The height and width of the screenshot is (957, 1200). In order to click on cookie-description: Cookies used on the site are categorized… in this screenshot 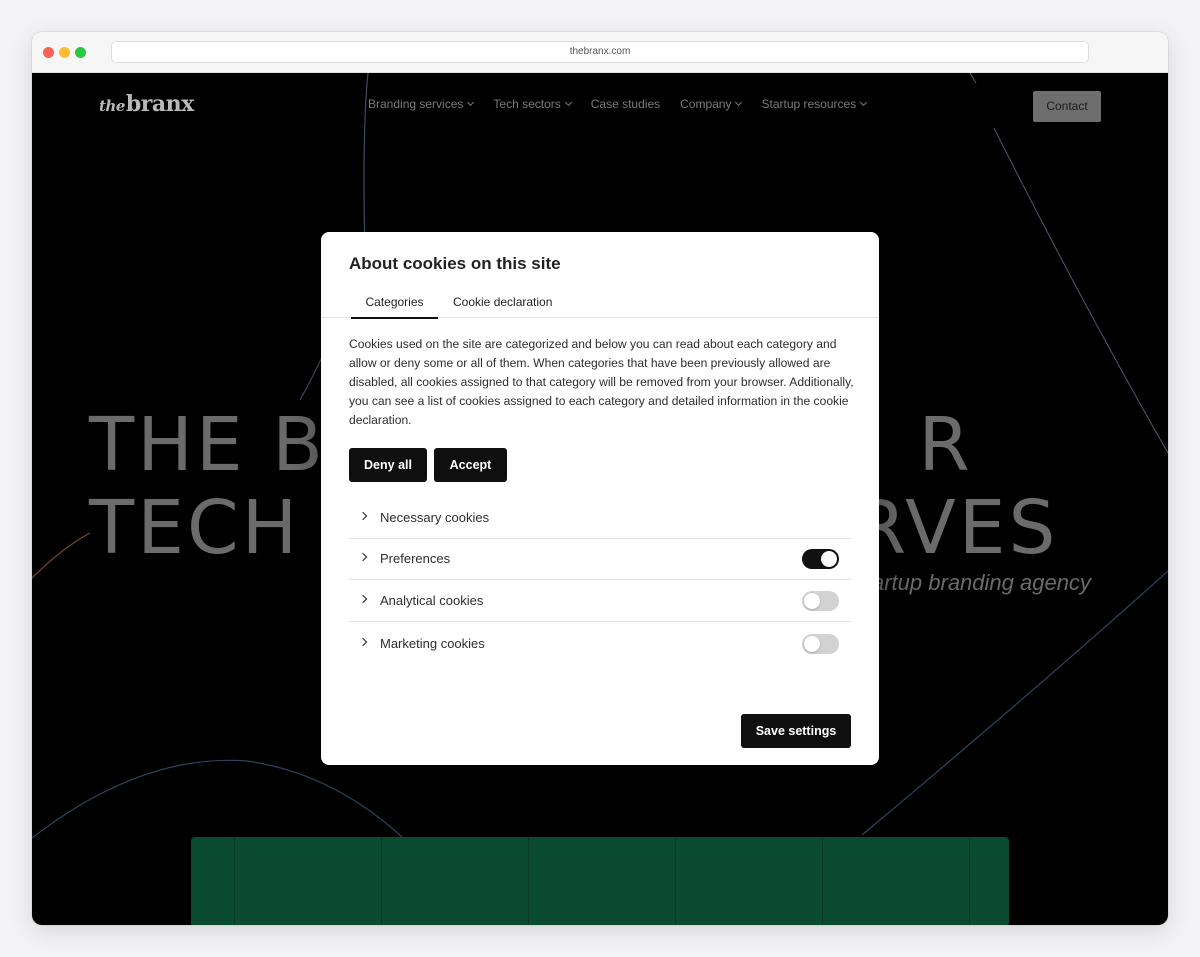, I will do `click(601, 382)`.